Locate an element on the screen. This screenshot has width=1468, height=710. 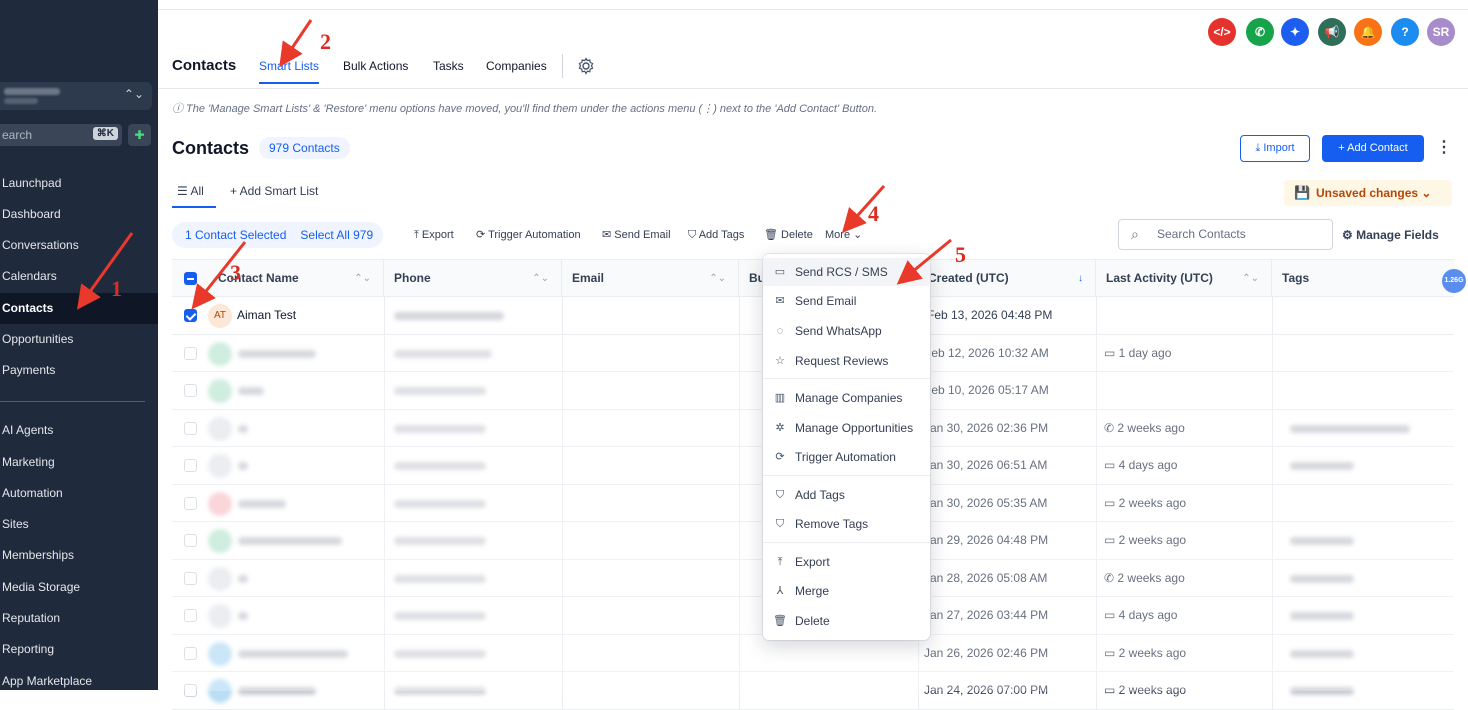
sidebar-item-launchpad: Launchpad is located at coordinates (79, 183).